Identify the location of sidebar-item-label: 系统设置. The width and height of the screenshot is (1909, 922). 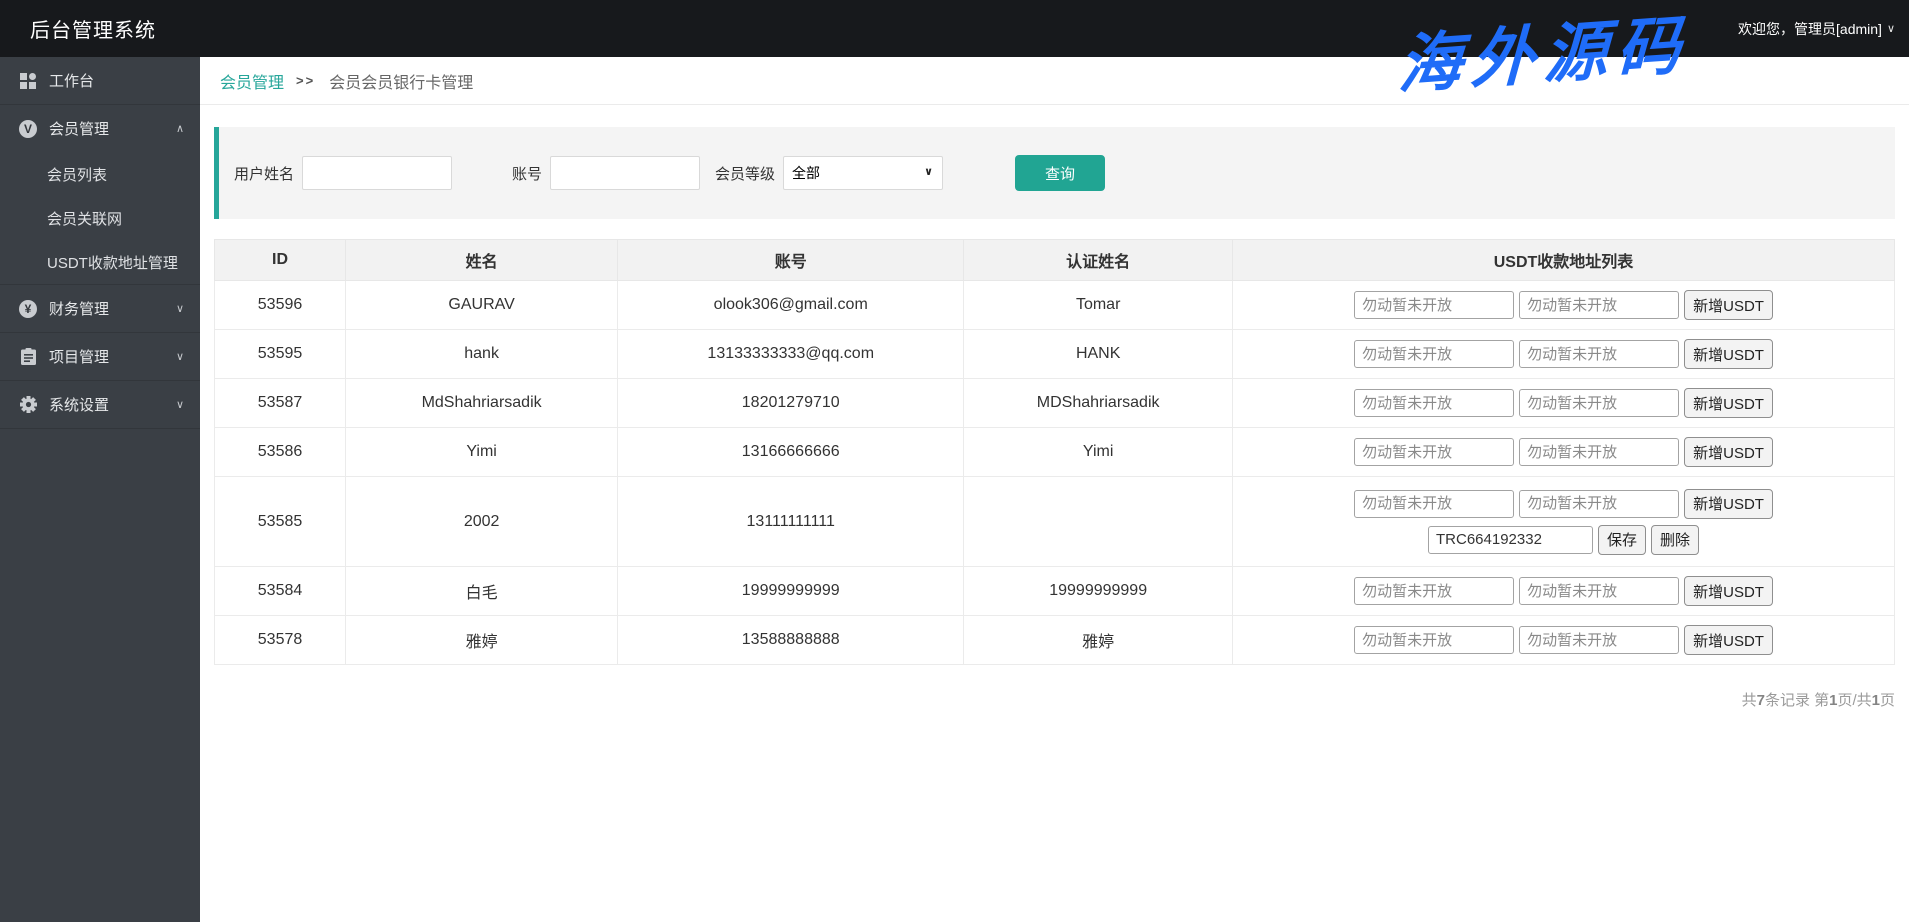
(79, 405).